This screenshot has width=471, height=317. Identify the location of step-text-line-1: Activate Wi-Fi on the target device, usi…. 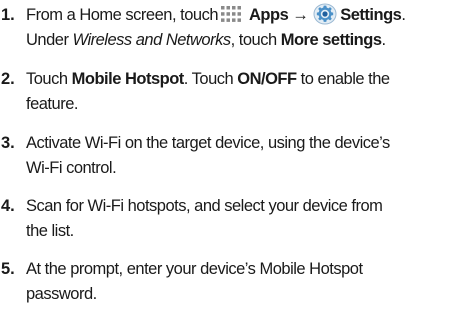
(208, 143).